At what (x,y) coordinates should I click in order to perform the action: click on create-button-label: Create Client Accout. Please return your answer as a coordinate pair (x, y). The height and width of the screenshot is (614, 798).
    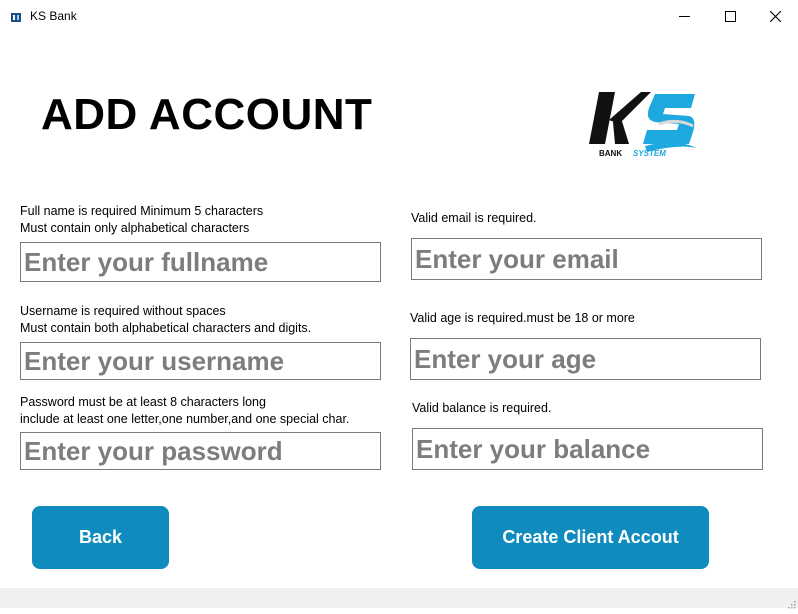
    Looking at the image, I should click on (590, 537).